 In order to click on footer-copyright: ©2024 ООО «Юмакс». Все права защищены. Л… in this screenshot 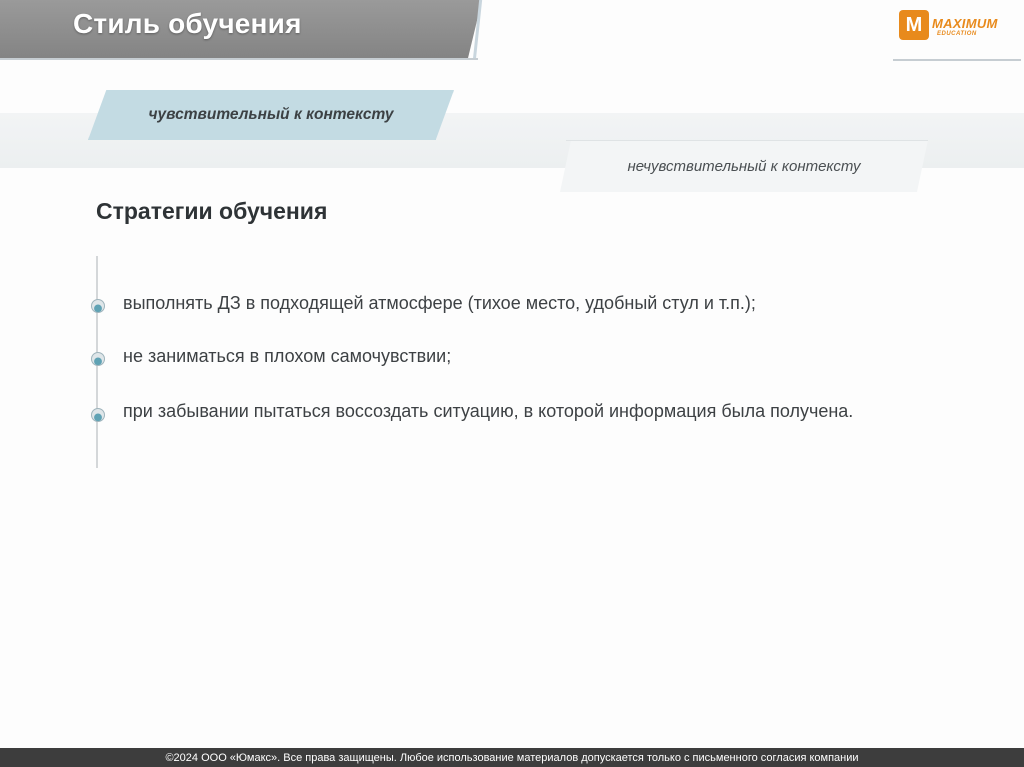, I will do `click(512, 757)`.